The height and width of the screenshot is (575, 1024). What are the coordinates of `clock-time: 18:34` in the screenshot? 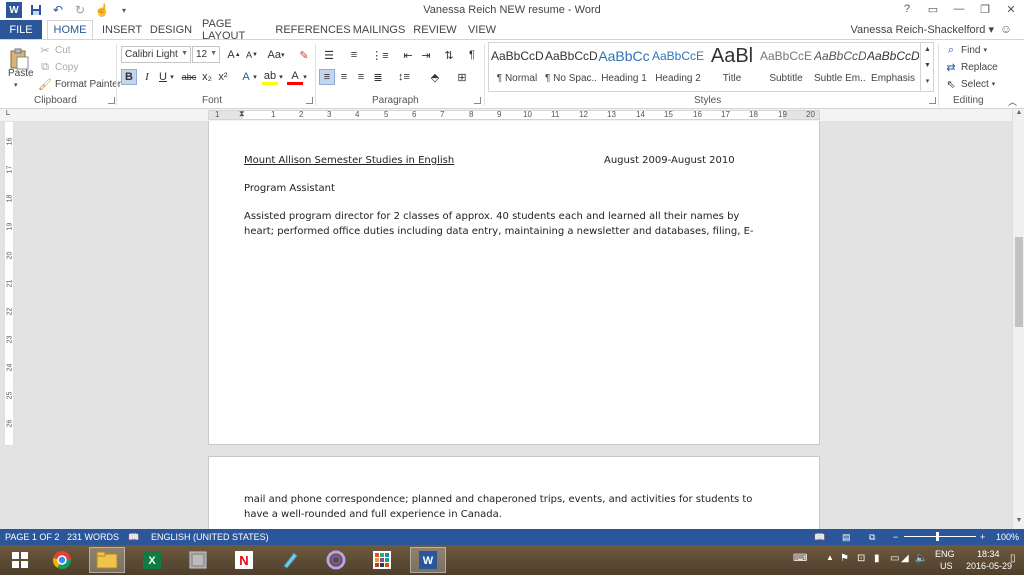 It's located at (988, 554).